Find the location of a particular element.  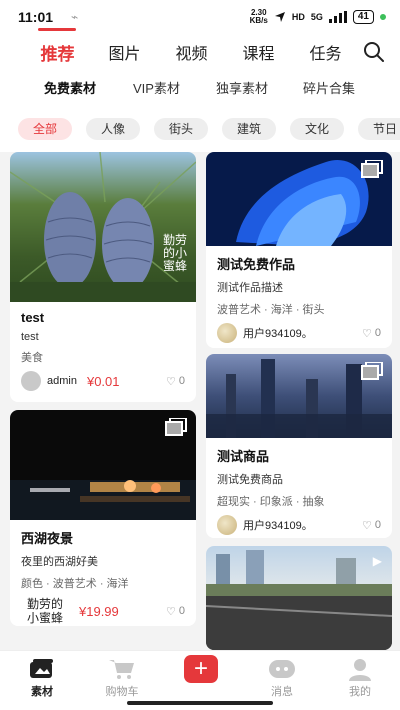

battery-indicator: 41 is located at coordinates (363, 17).